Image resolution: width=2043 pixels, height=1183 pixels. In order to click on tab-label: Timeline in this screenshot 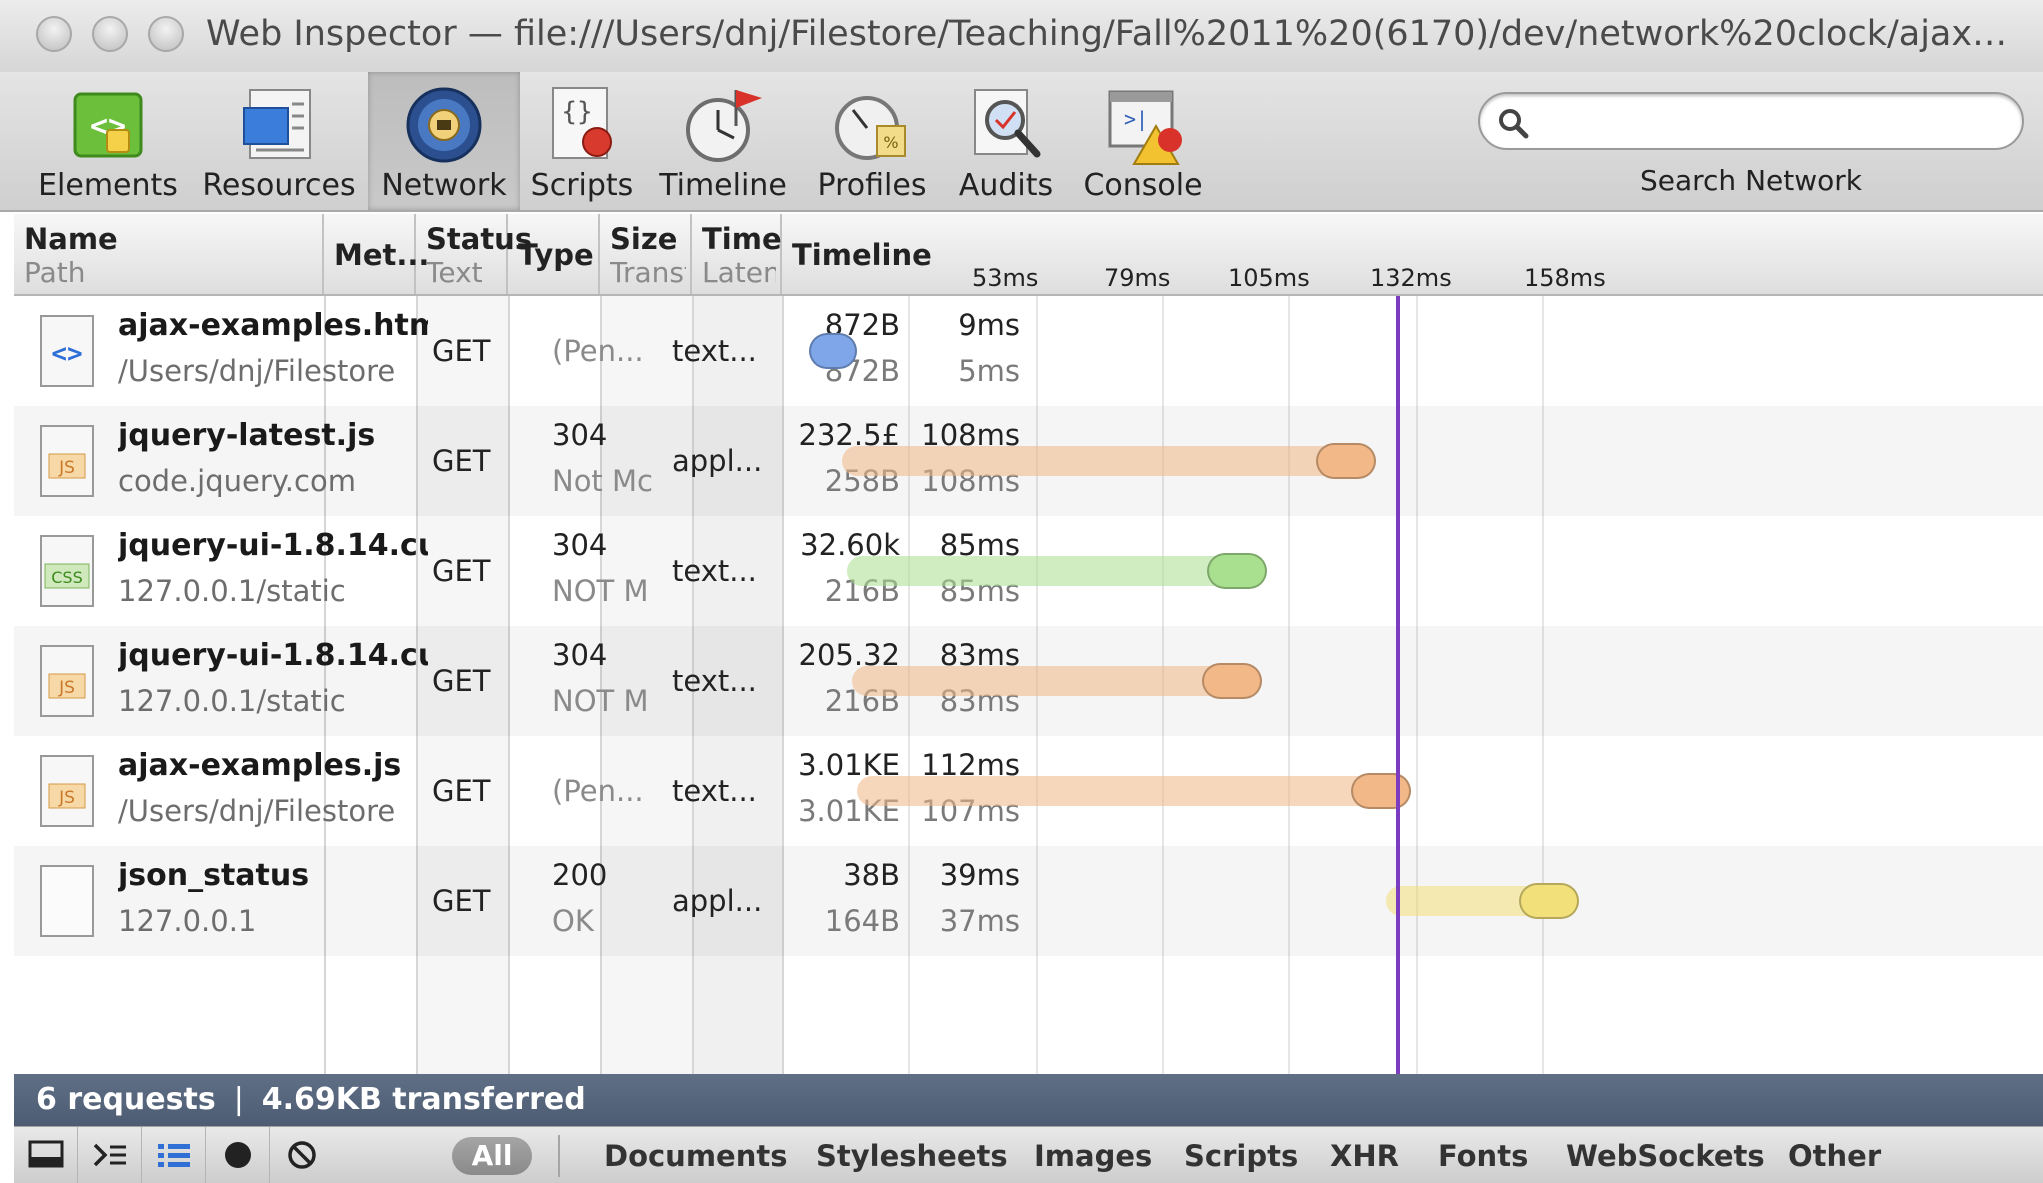, I will do `click(723, 185)`.